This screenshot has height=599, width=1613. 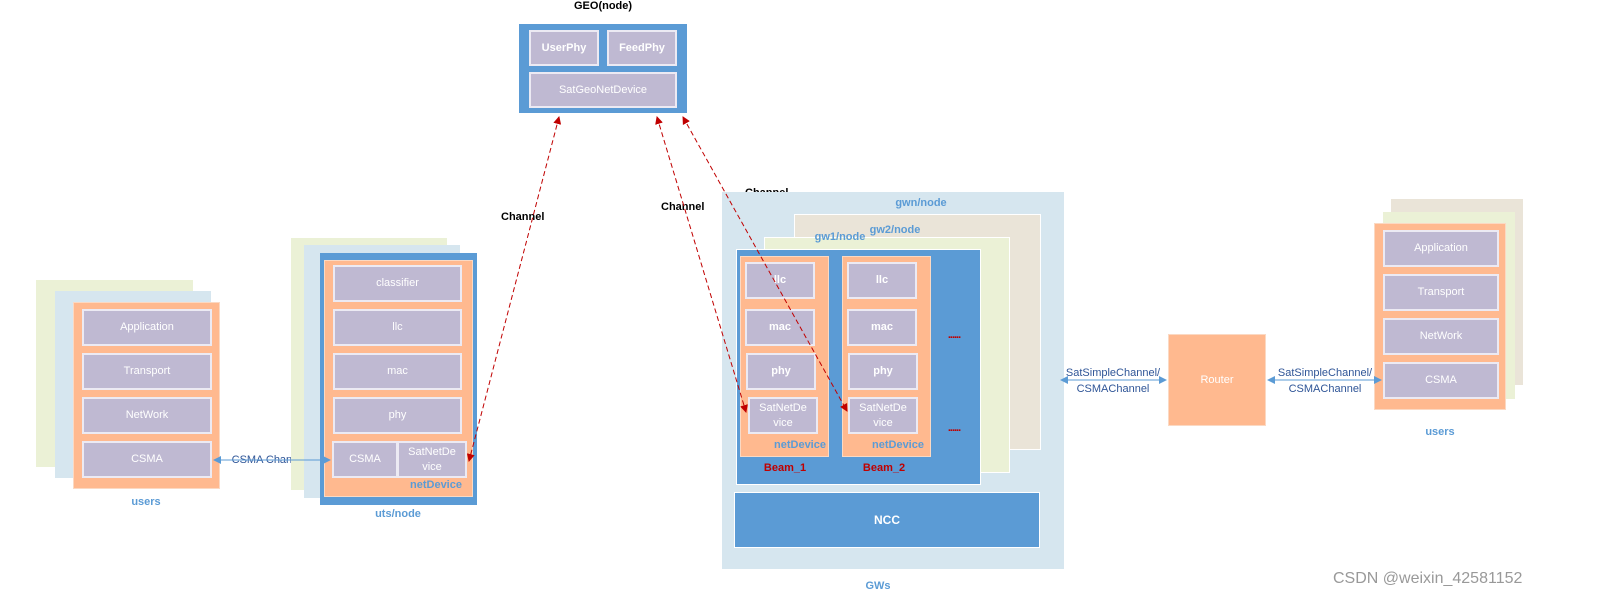 I want to click on channel-arrow-ut, so click(x=514, y=289).